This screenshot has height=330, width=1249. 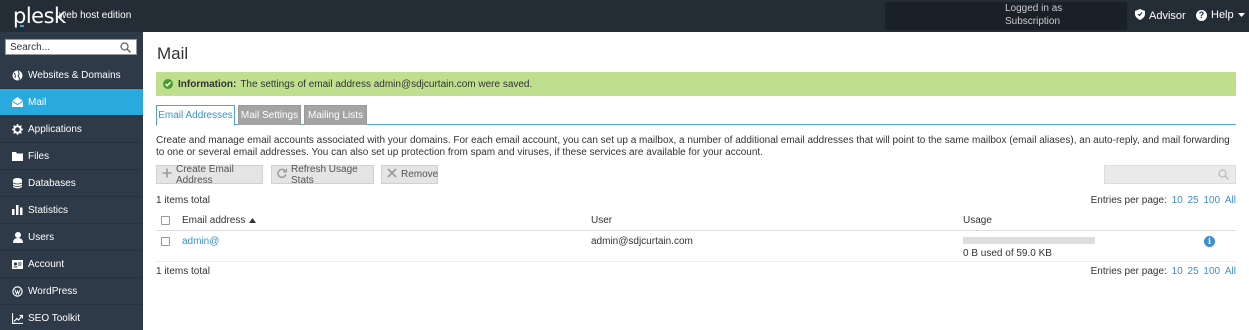 What do you see at coordinates (71, 264) in the screenshot?
I see `sidebar-item-account: Account` at bounding box center [71, 264].